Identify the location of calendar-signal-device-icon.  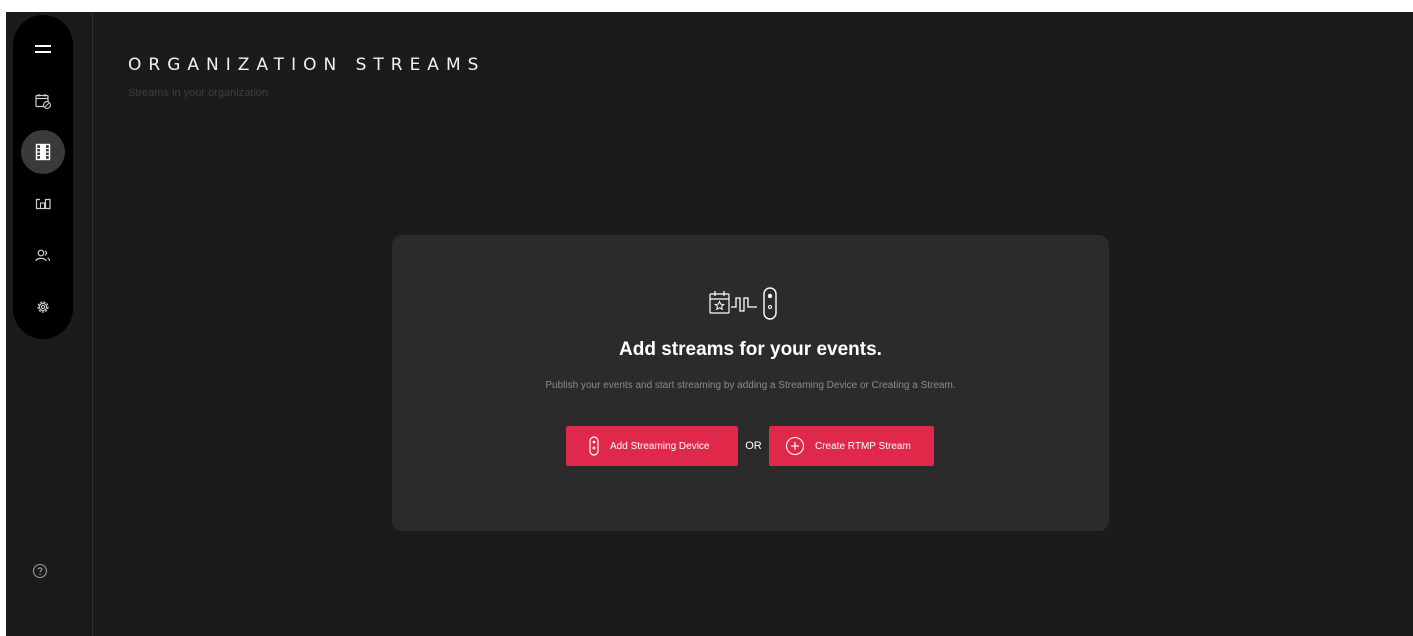
(743, 303).